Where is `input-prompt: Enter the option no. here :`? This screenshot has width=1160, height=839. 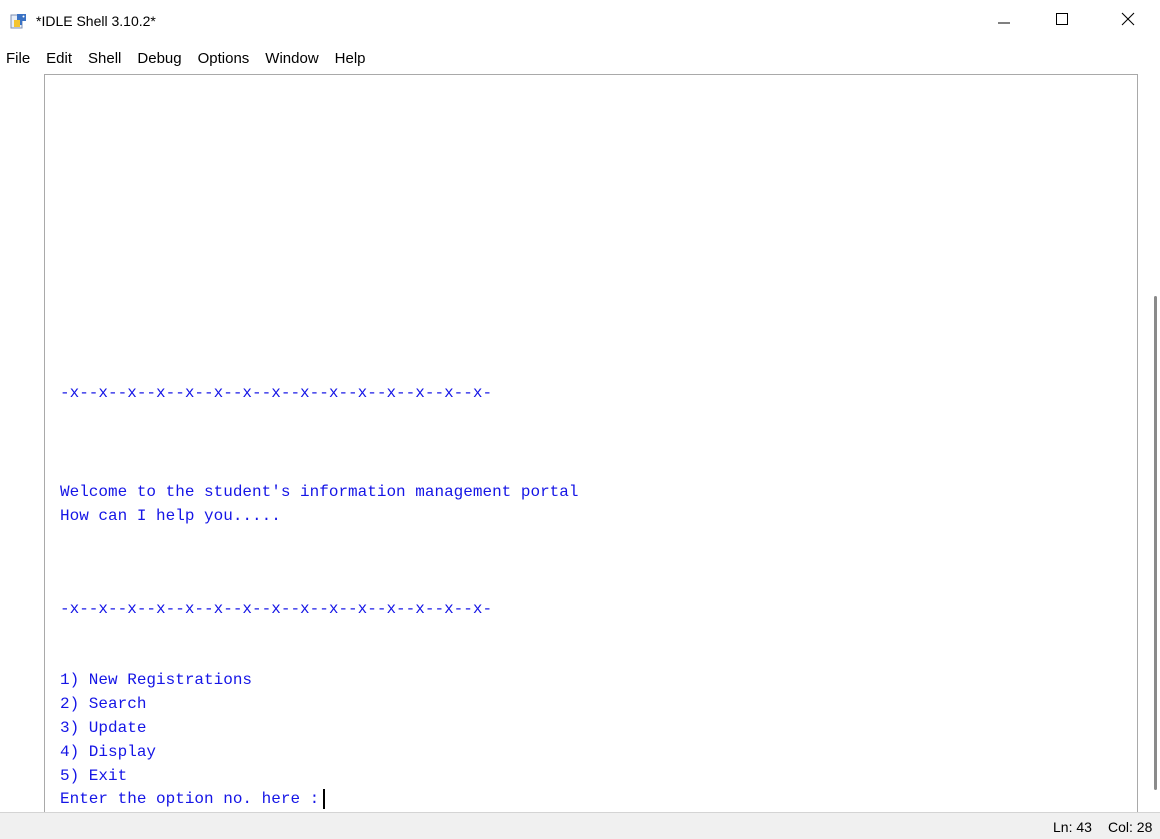
input-prompt: Enter the option no. here : is located at coordinates (190, 799).